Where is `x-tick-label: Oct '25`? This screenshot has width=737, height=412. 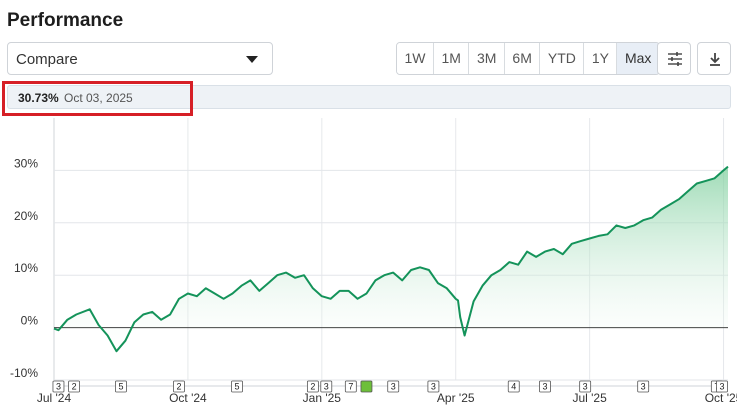
x-tick-label: Oct '25 is located at coordinates (721, 398).